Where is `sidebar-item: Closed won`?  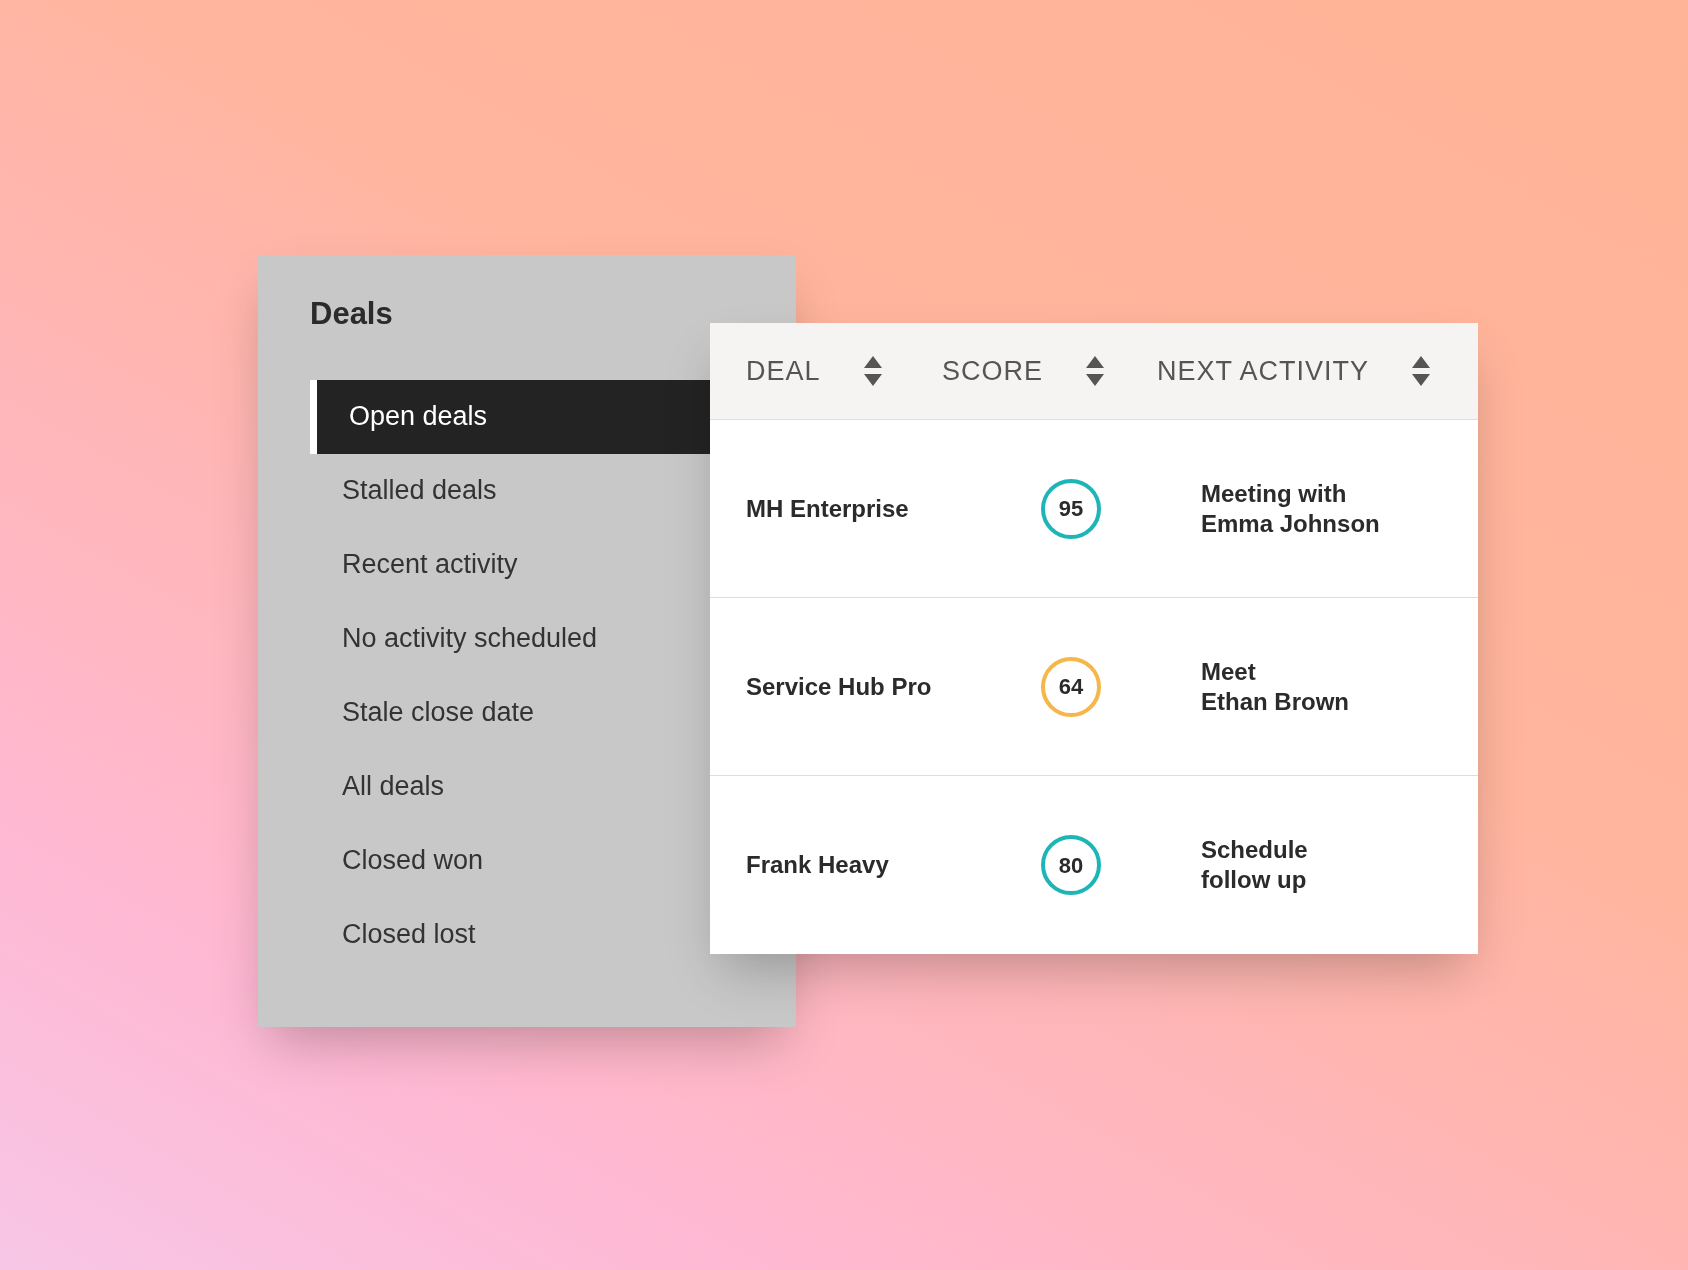
sidebar-item: Closed won is located at coordinates (510, 860).